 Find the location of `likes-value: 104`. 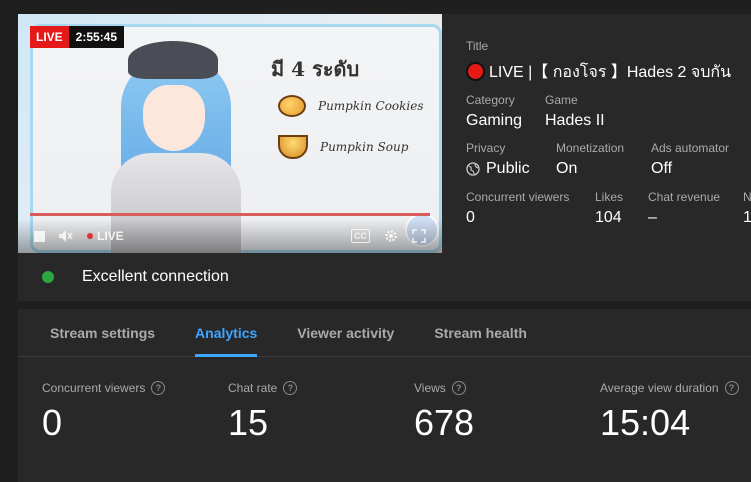

likes-value: 104 is located at coordinates (608, 217).